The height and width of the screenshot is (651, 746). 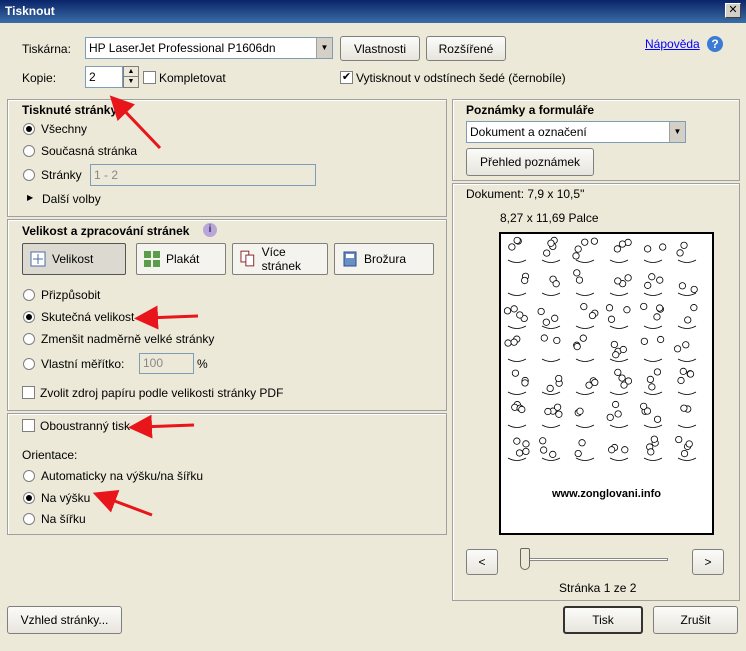 I want to click on close-button: ✕, so click(x=733, y=10).